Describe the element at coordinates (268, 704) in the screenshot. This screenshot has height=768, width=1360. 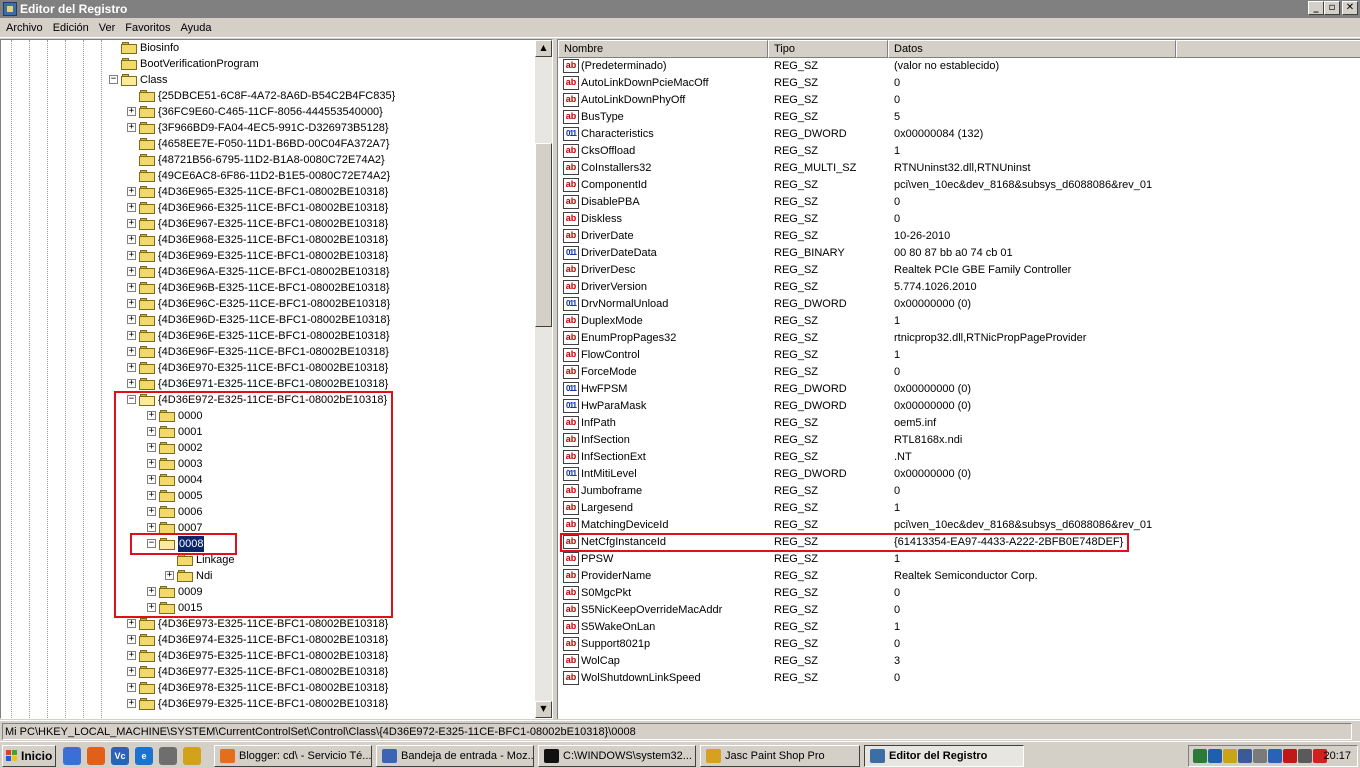
I see `tree-node: + {4D36E979-E325-11CE-BFC1-08002BE10318}` at that location.